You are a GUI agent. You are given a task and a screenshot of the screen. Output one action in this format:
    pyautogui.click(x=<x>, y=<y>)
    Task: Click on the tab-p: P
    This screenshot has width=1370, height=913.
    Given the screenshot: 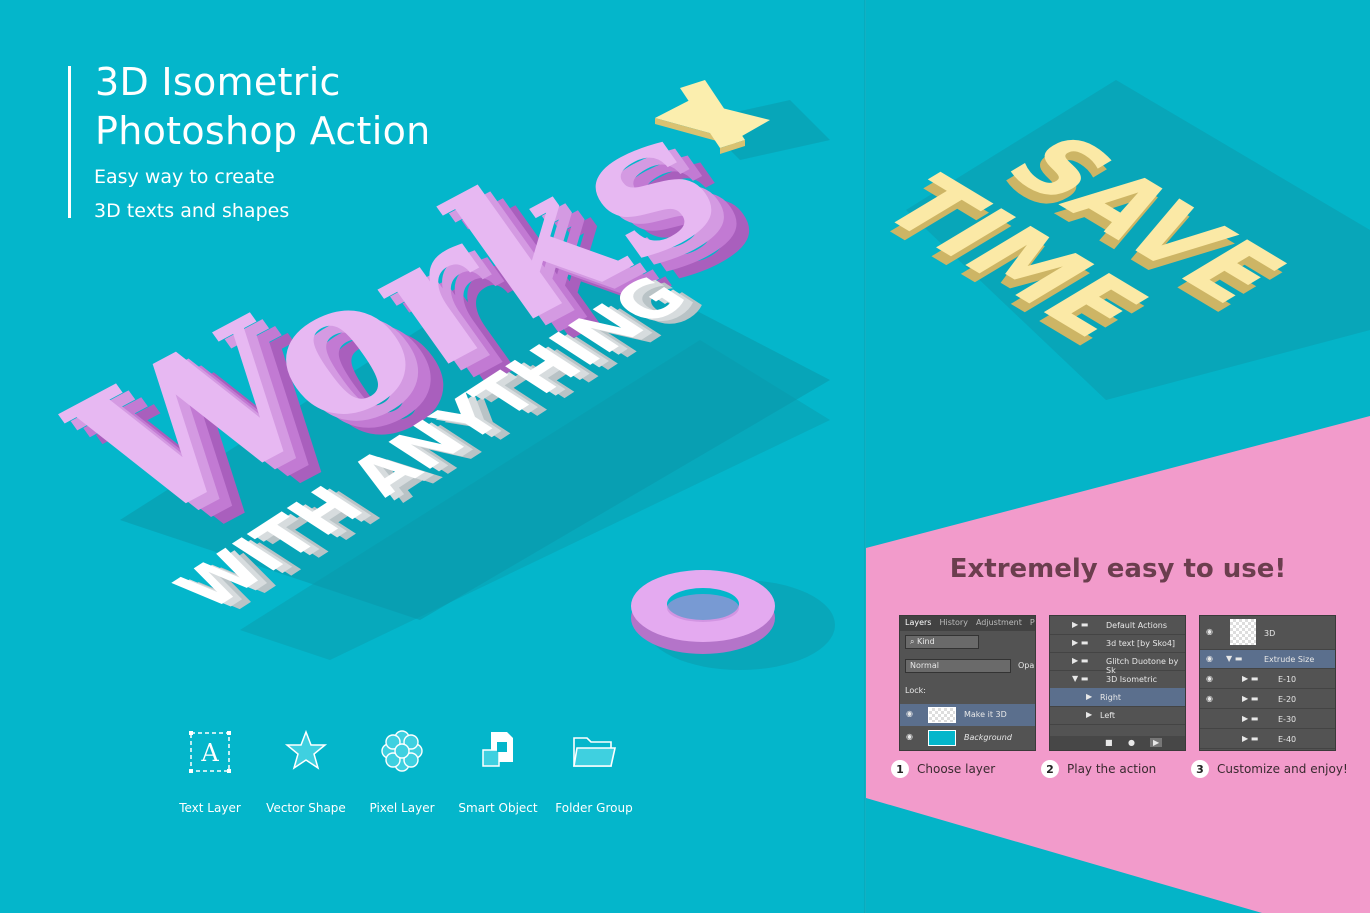 What is the action you would take?
    pyautogui.click(x=1032, y=623)
    